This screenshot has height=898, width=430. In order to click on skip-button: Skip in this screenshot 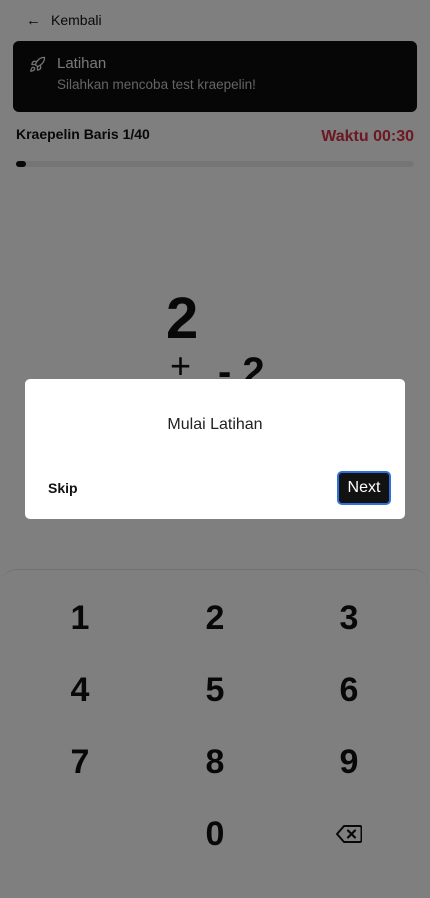, I will do `click(63, 488)`.